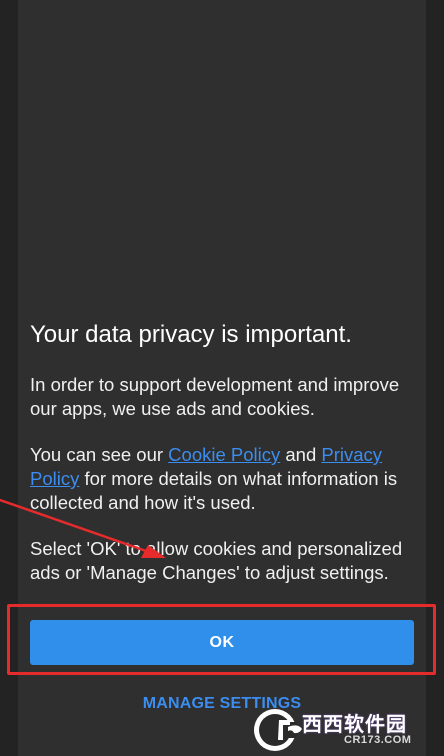 The image size is (444, 756). Describe the element at coordinates (191, 334) in the screenshot. I see `dialog-title: Your data privacy is important.` at that location.